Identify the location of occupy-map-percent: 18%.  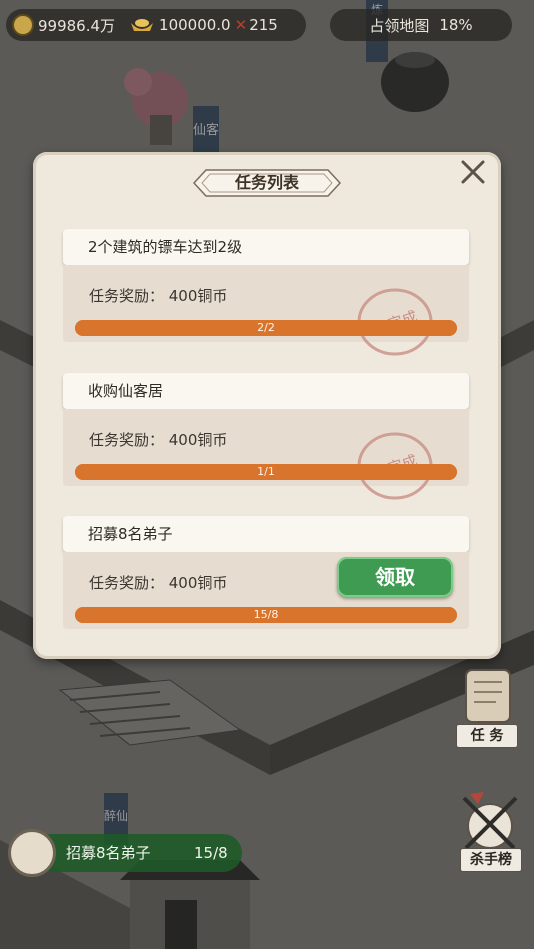
(456, 25).